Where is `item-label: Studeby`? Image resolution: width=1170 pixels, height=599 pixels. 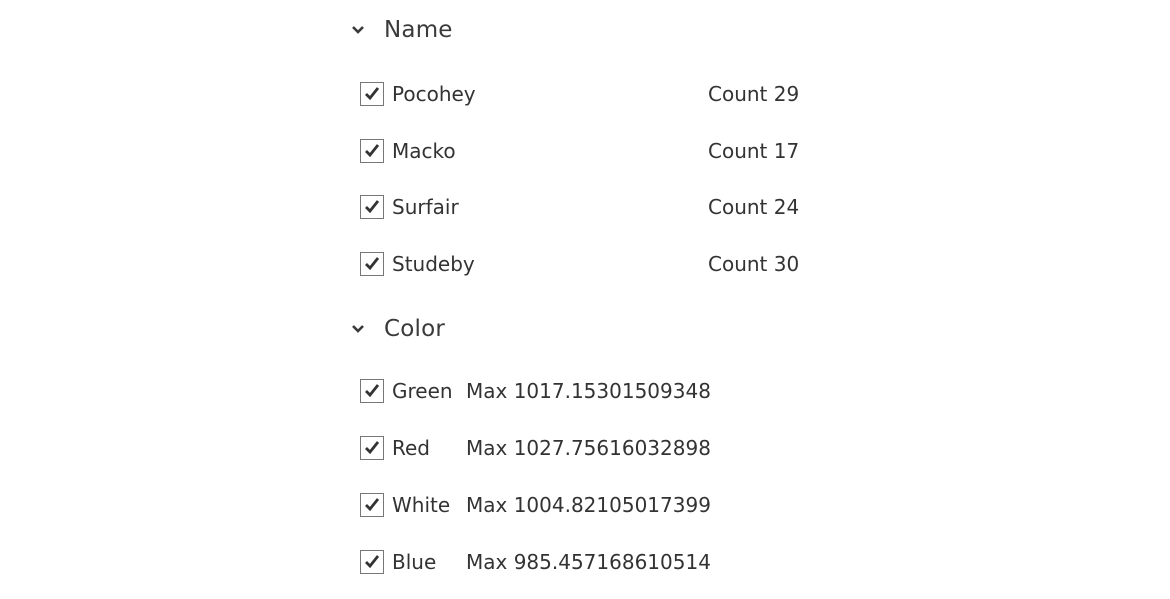
item-label: Studeby is located at coordinates (433, 264).